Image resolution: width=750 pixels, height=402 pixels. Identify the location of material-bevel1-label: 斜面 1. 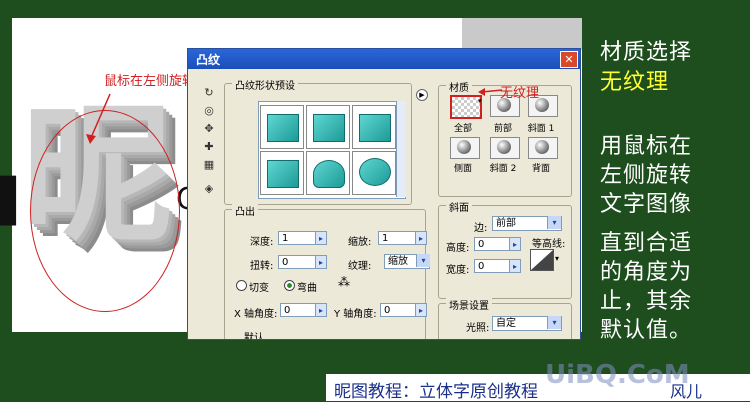
(541, 129).